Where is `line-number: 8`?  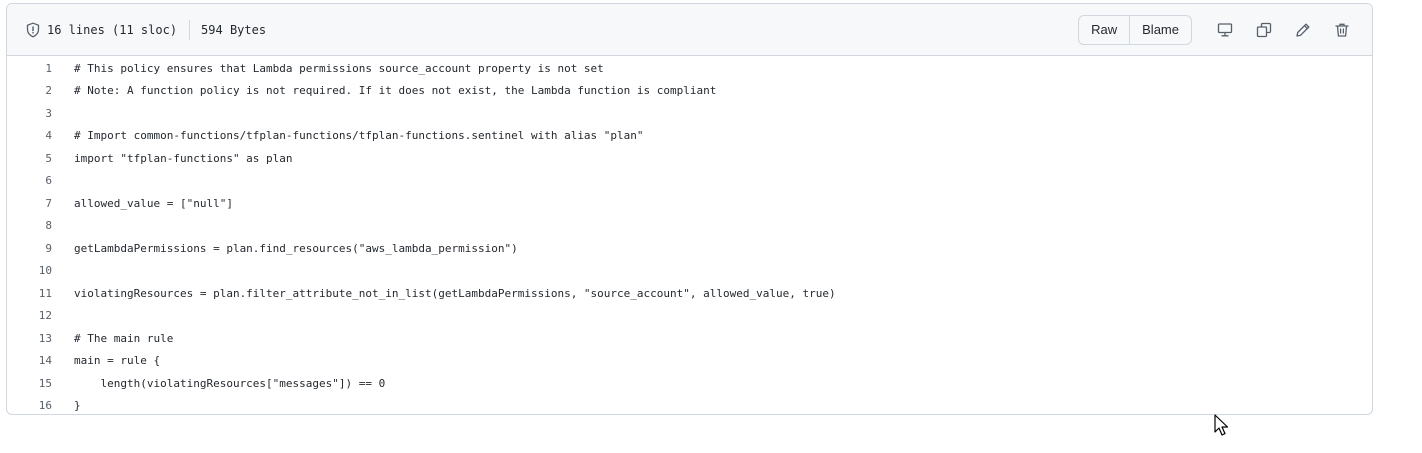 line-number: 8 is located at coordinates (29, 225).